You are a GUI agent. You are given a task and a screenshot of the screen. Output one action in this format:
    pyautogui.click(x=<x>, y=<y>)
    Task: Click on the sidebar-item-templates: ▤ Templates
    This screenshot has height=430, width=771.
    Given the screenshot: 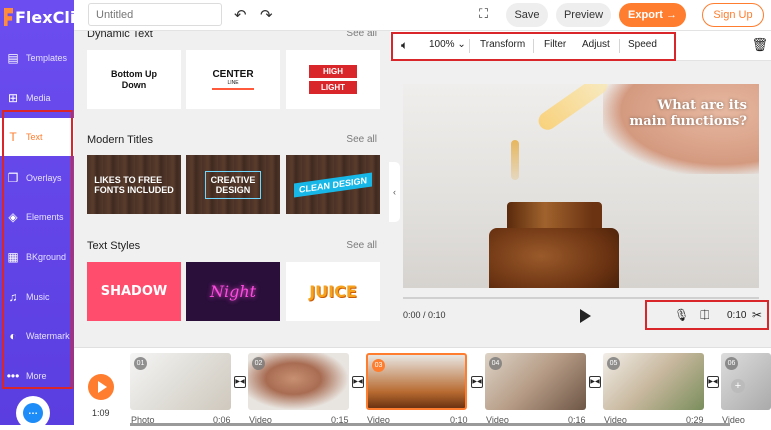 What is the action you would take?
    pyautogui.click(x=37, y=58)
    